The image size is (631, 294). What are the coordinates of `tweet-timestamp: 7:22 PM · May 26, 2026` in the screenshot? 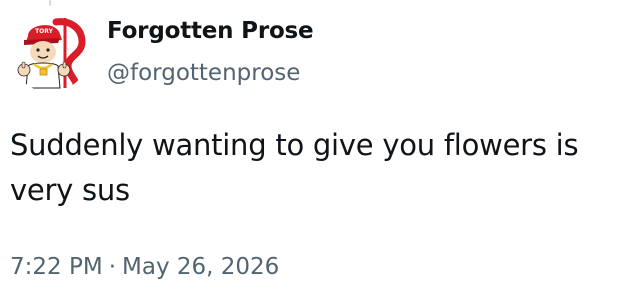 It's located at (144, 267).